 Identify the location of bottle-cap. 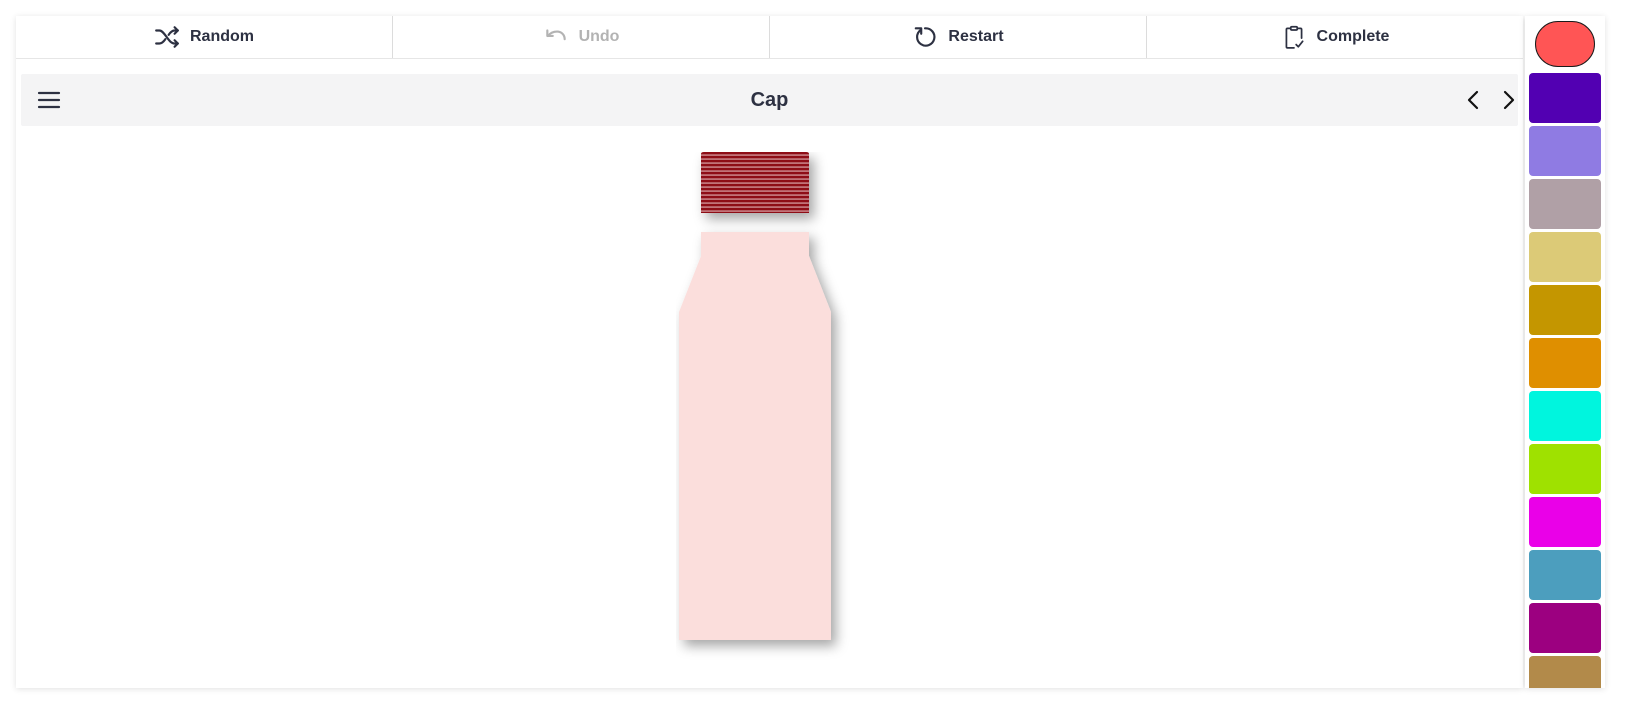
(755, 182).